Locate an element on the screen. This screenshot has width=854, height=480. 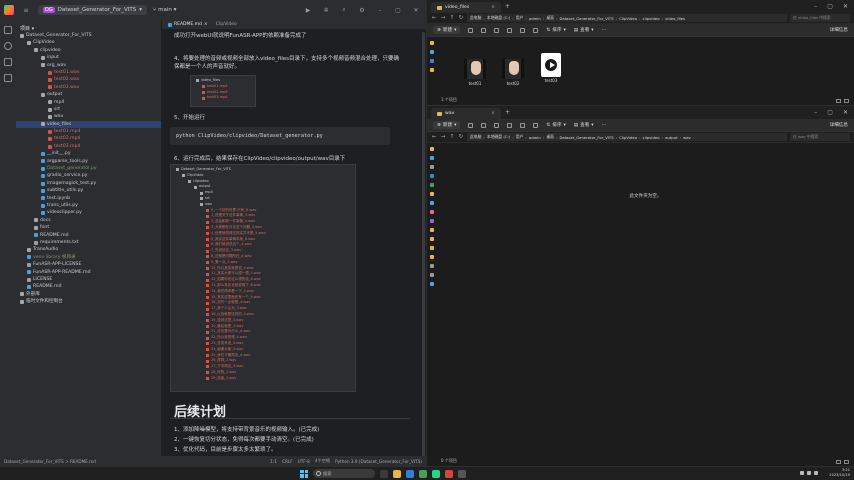
tree-item: 外部库 is located at coordinates (88, 294).